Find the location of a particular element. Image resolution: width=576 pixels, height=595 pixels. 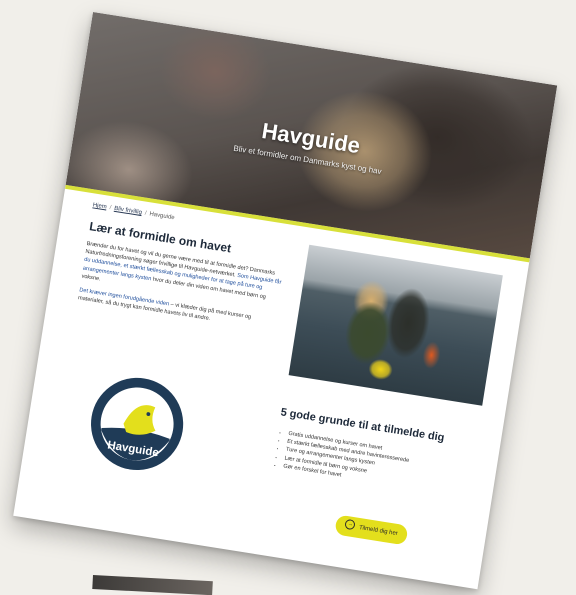

breadcrumb: Hjem / Bliv frivillig / Havguide is located at coordinates (133, 211).